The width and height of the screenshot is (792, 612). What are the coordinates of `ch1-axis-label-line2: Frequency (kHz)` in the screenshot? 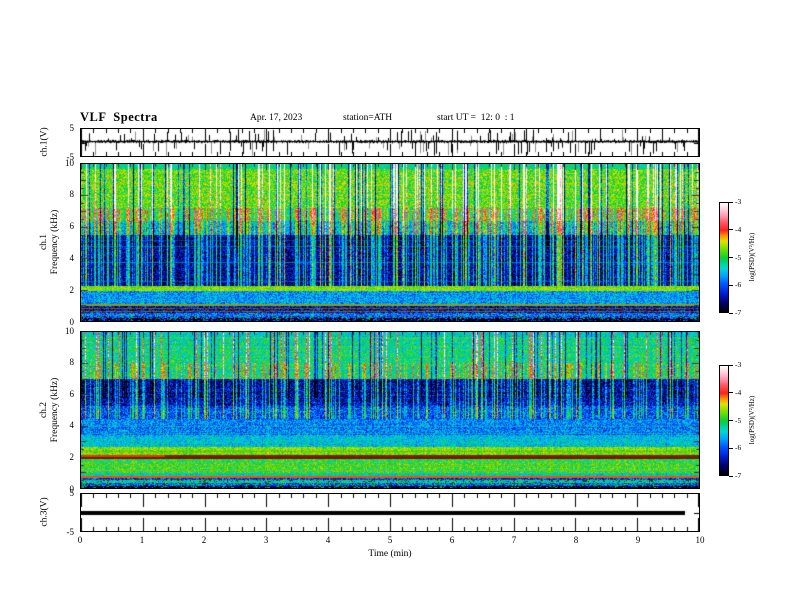 It's located at (55, 242).